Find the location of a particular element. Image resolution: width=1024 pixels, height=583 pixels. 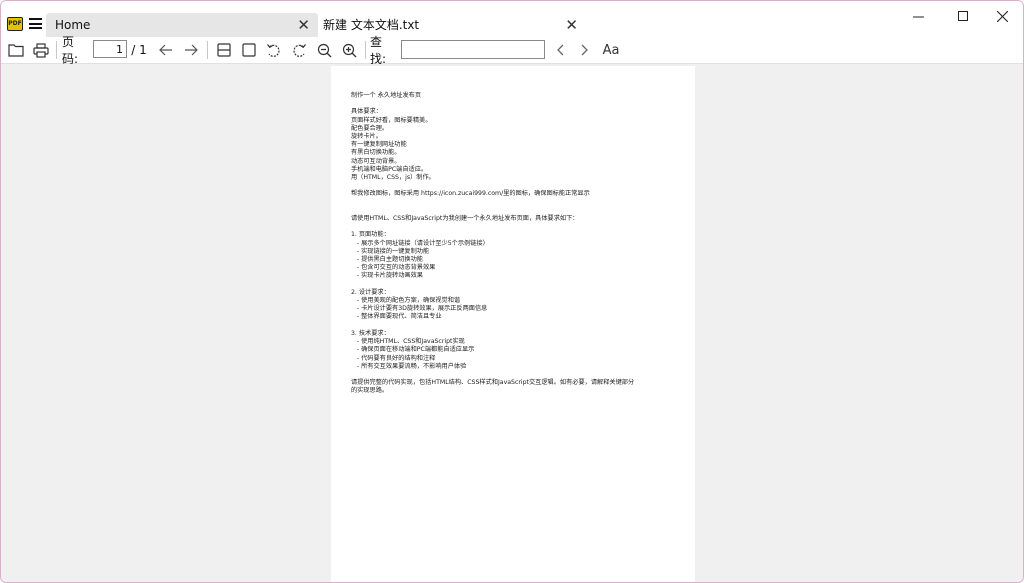

fit-page-icon is located at coordinates (249, 50).